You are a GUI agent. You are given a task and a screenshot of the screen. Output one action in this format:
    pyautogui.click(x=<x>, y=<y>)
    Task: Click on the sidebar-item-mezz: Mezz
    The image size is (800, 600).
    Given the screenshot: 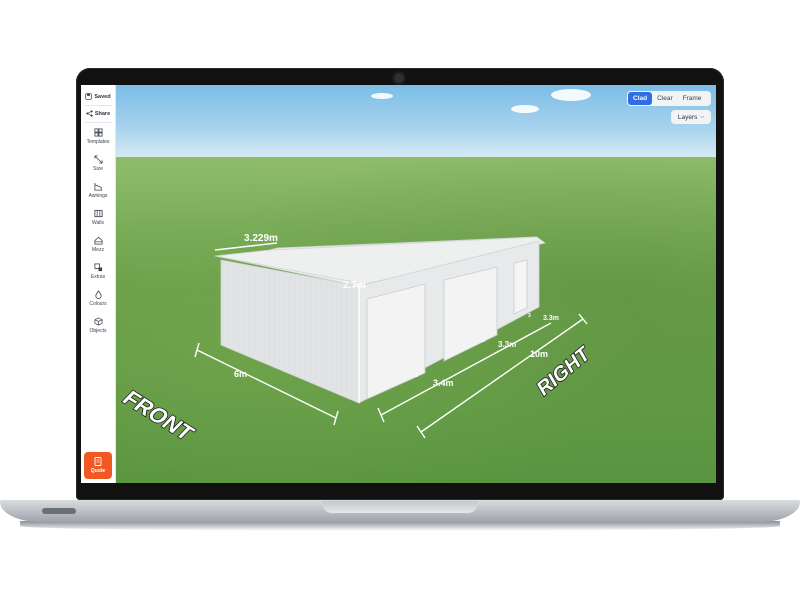 What is the action you would take?
    pyautogui.click(x=98, y=244)
    